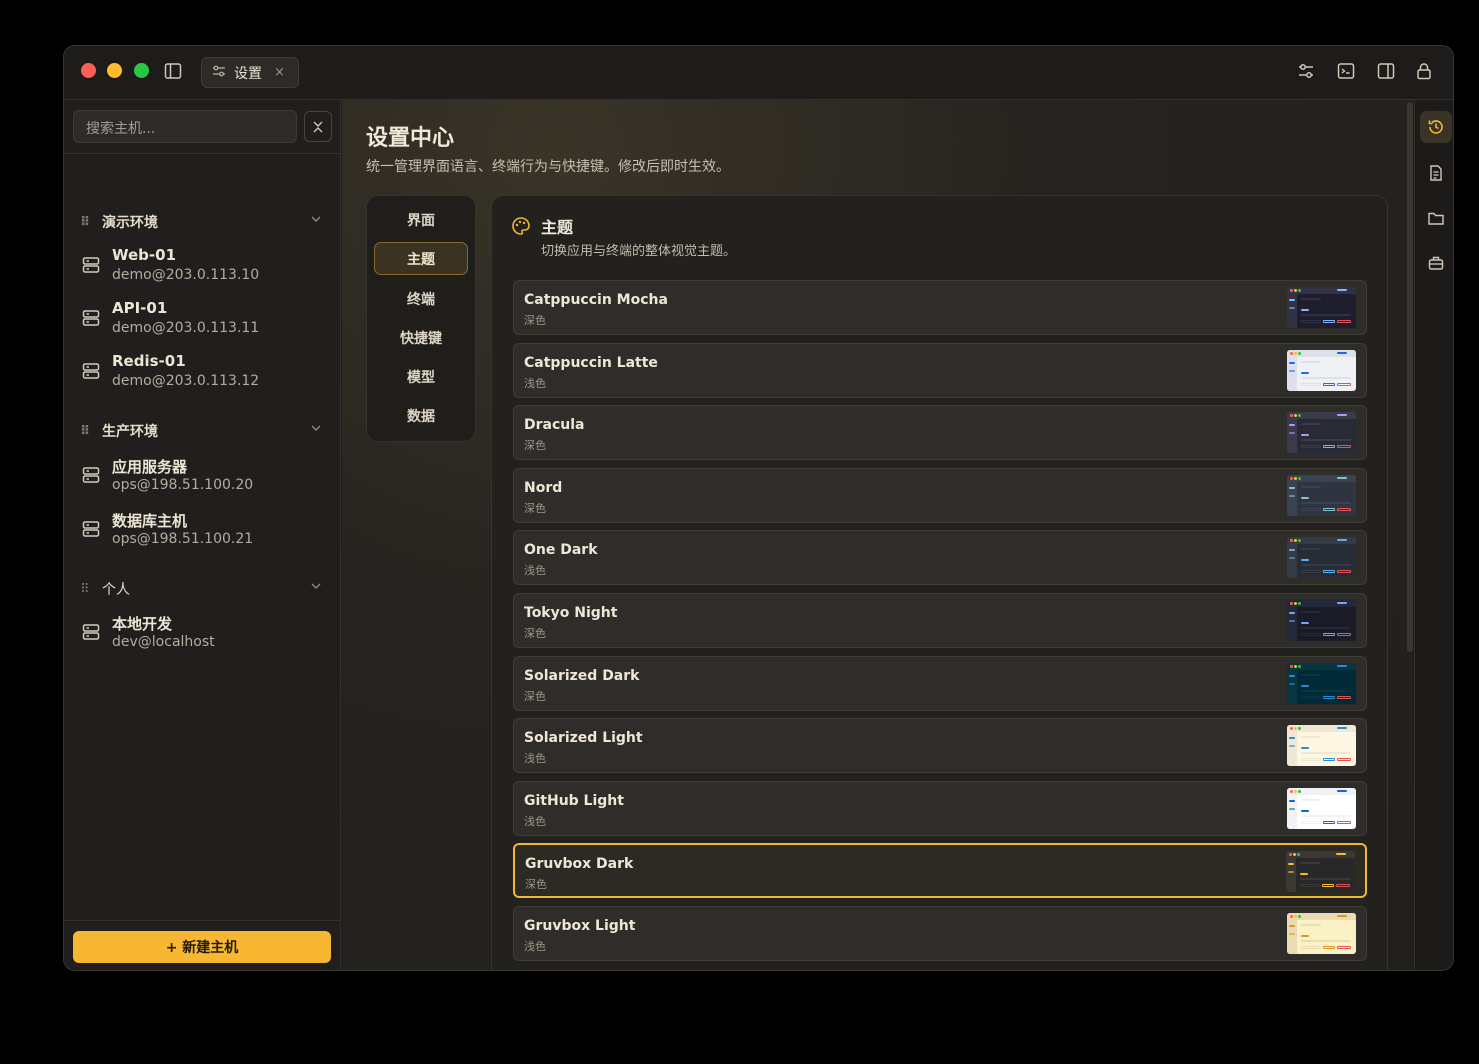  Describe the element at coordinates (1386, 71) in the screenshot. I see `split-view-icon` at that location.